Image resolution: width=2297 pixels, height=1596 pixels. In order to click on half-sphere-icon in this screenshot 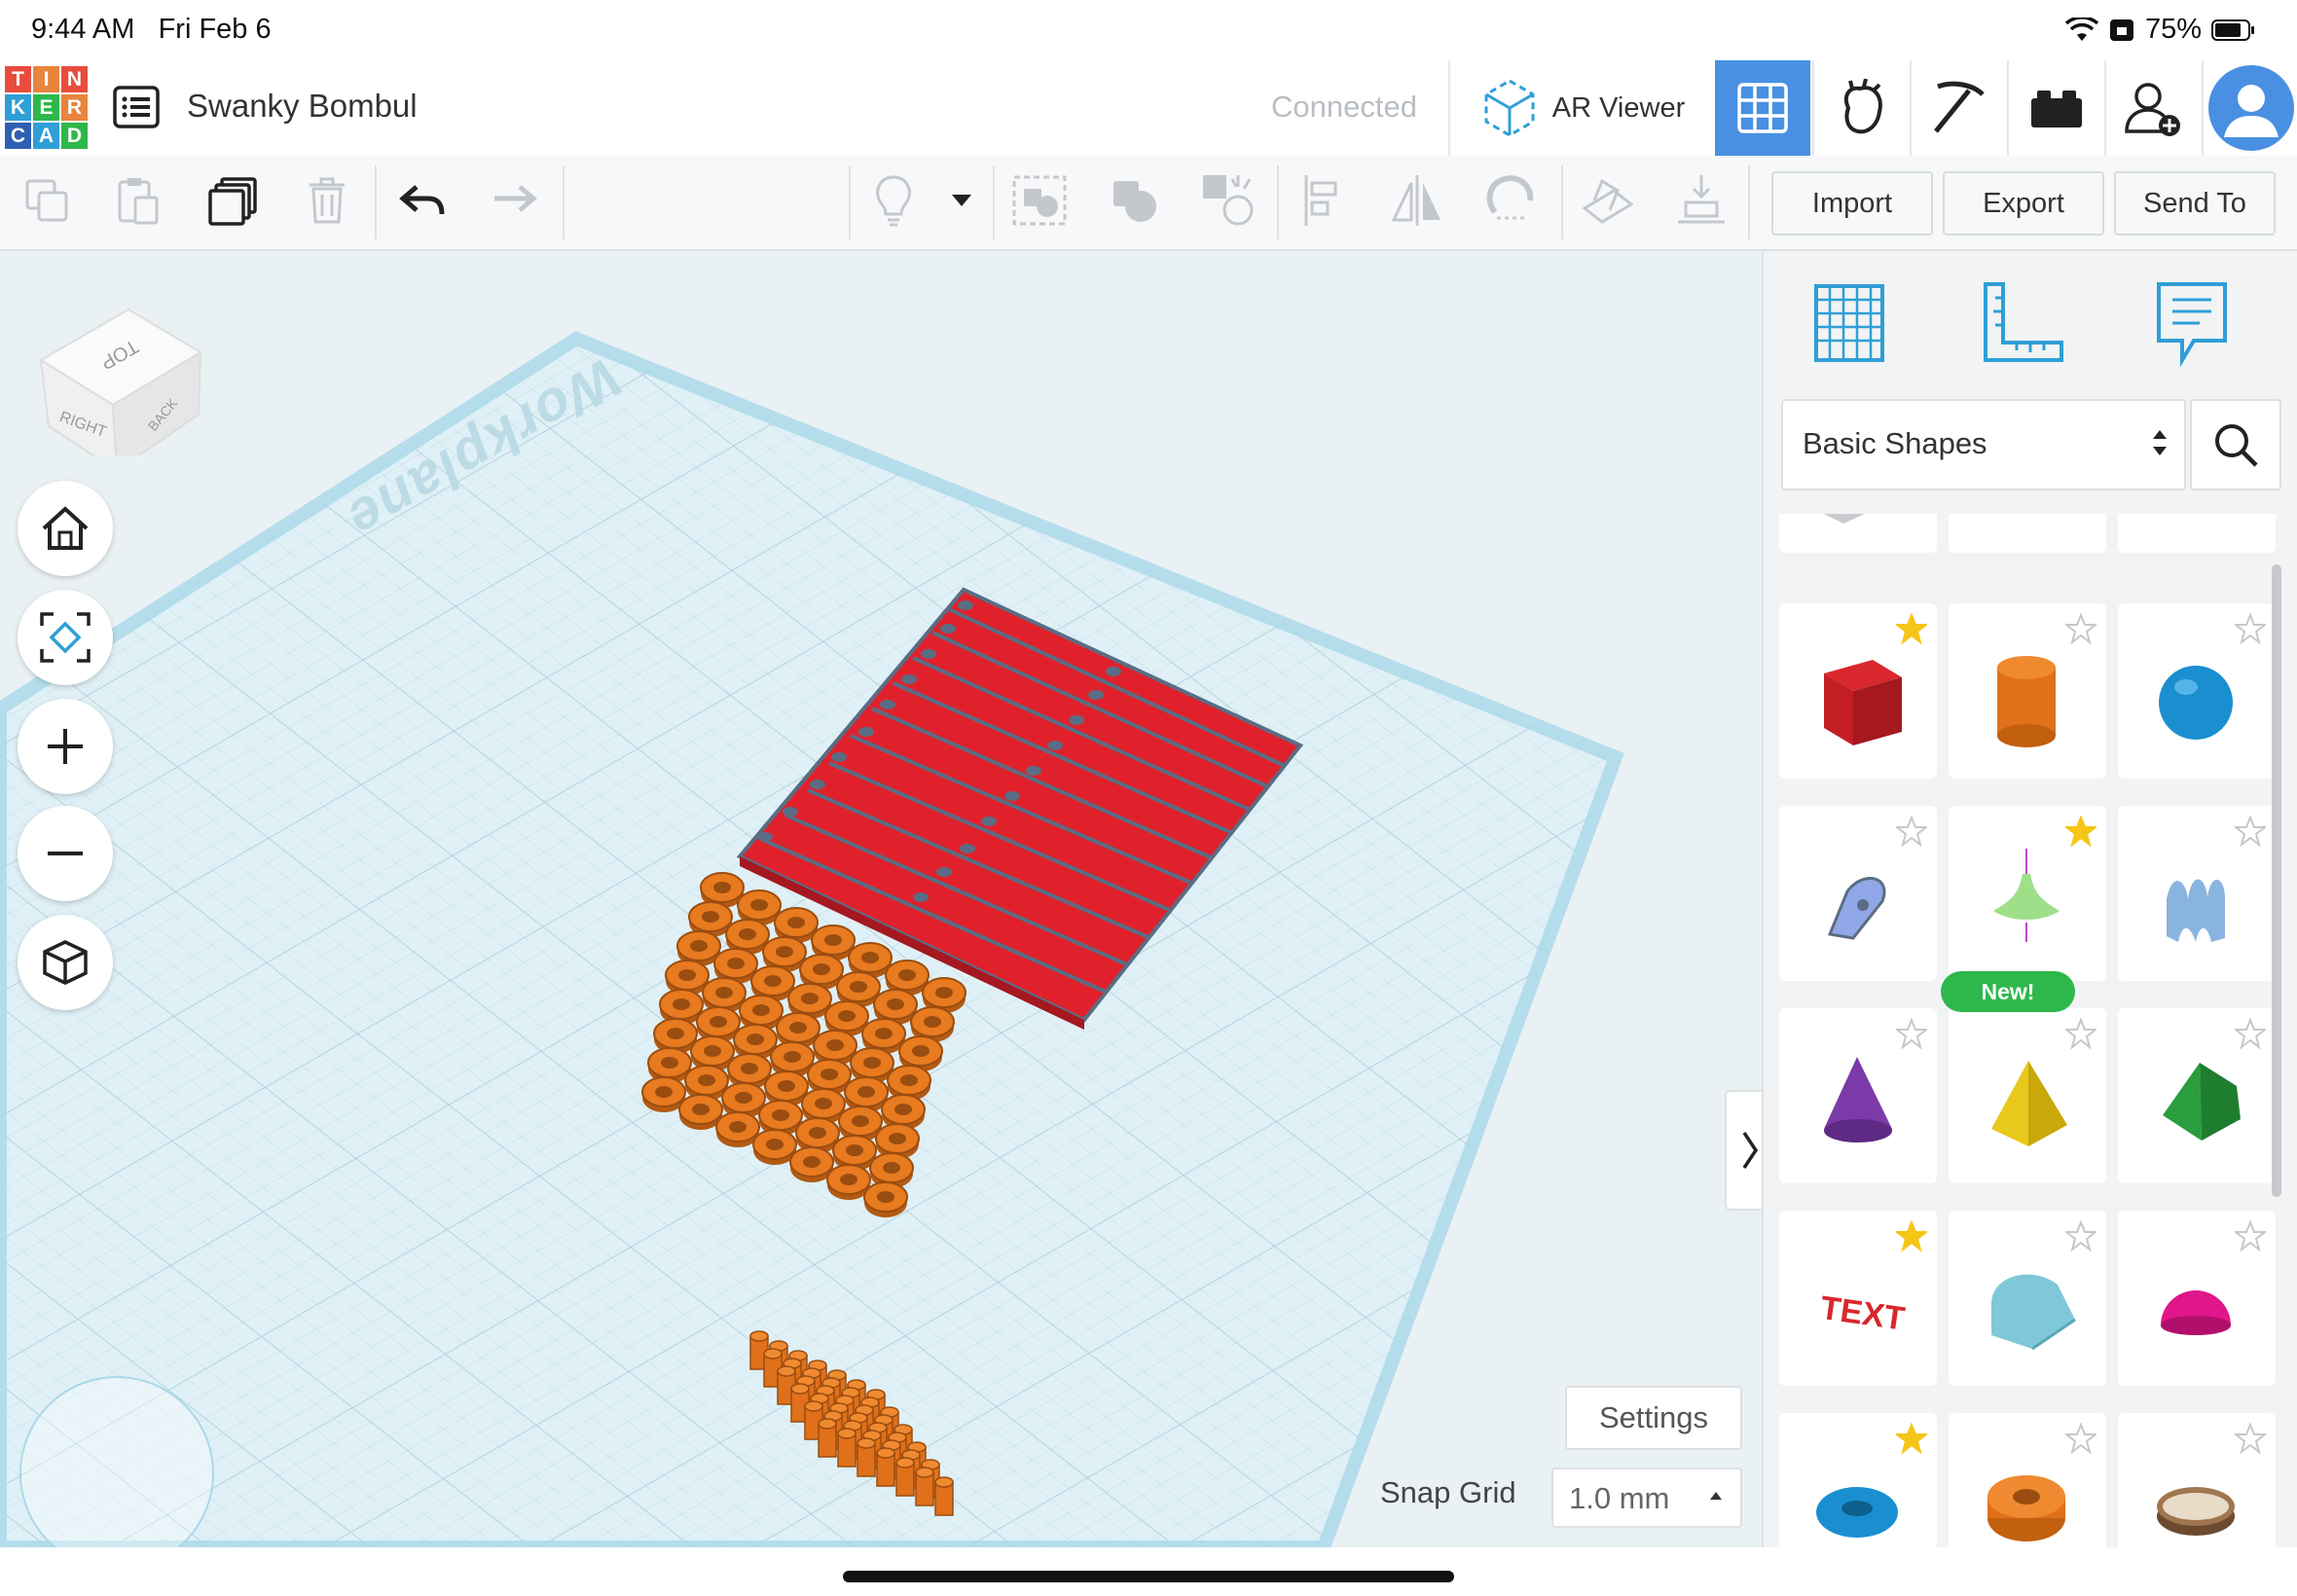, I will do `click(2196, 1312)`.